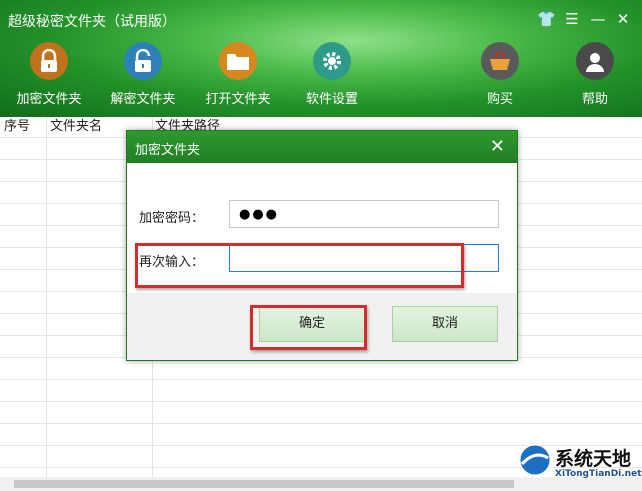  Describe the element at coordinates (172, 218) in the screenshot. I see `password-label: 加密密码：` at that location.